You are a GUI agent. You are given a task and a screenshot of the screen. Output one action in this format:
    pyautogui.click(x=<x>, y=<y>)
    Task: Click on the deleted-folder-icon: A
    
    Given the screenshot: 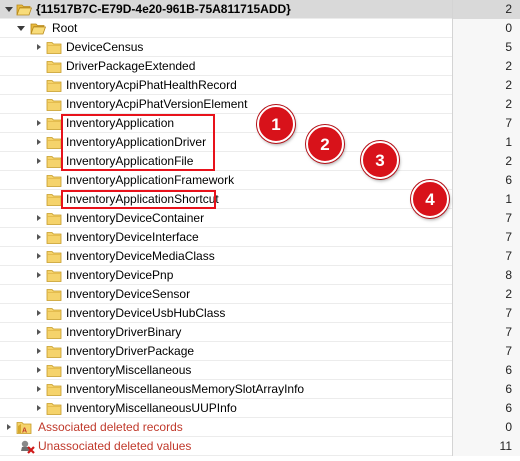 What is the action you would take?
    pyautogui.click(x=24, y=428)
    